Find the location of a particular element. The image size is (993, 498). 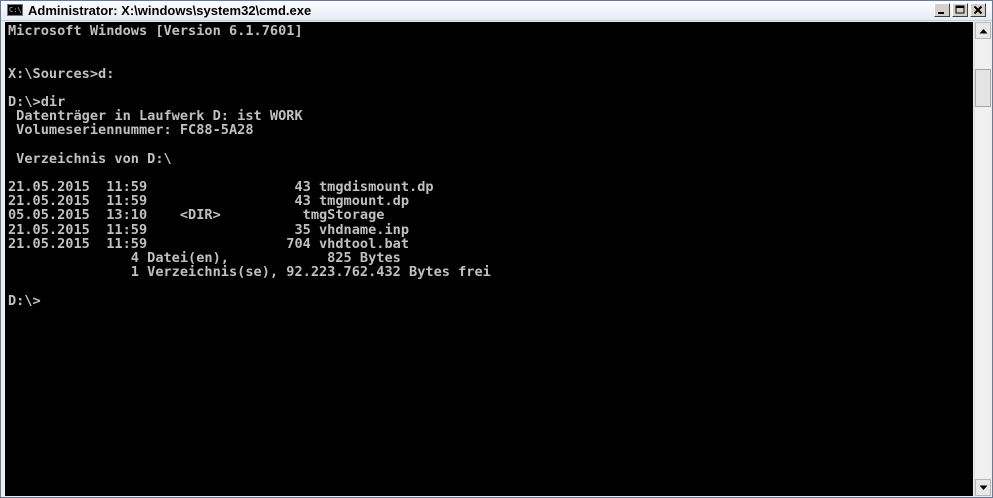

console-line: 21.05.2015 11:59 35 vhdname.inp is located at coordinates (209, 229).